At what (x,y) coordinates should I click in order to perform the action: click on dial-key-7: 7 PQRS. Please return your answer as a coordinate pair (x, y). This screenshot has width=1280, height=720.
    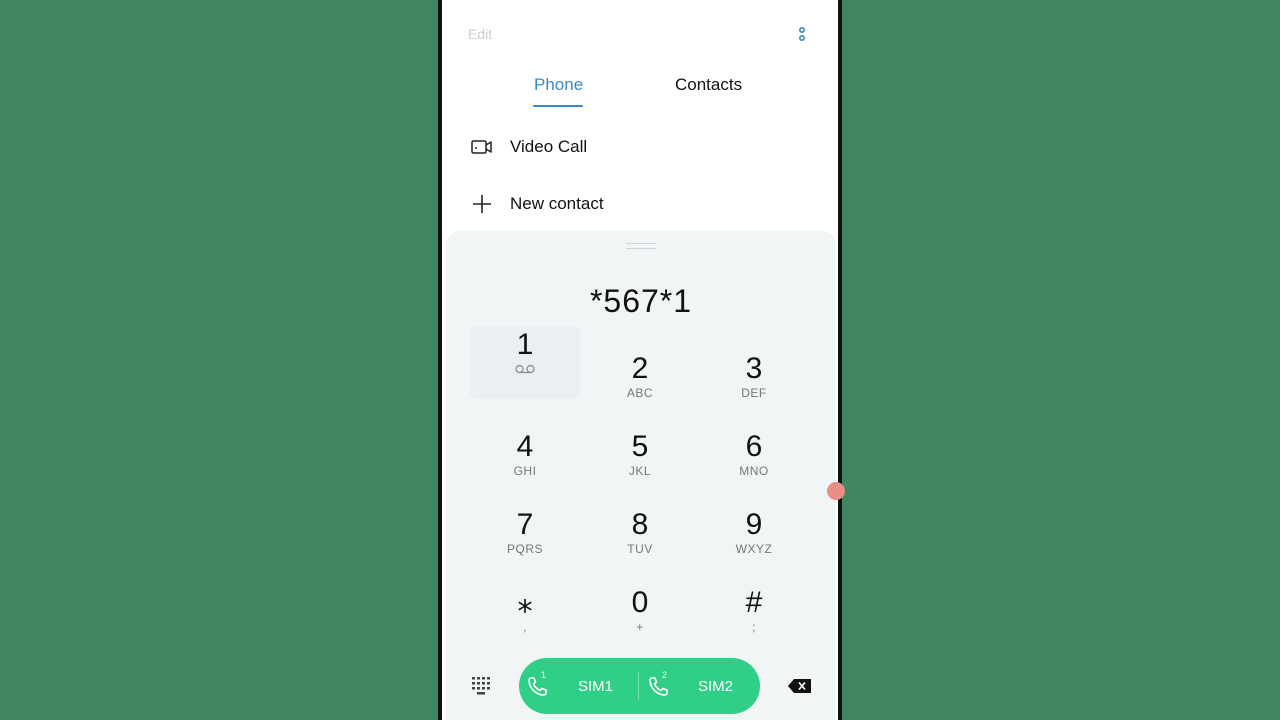
    Looking at the image, I should click on (525, 542).